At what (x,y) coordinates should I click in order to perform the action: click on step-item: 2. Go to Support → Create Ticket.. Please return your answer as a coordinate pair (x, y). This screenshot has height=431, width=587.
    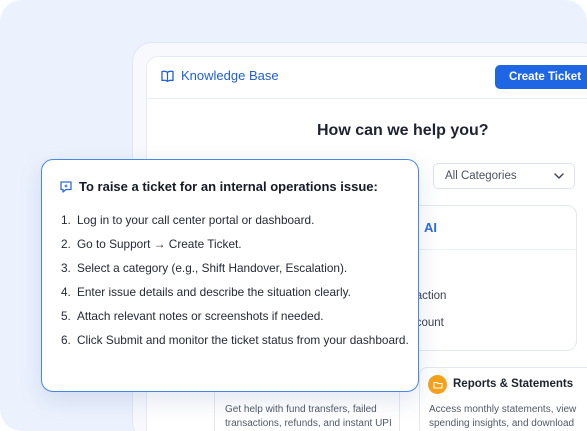
    Looking at the image, I should click on (236, 244).